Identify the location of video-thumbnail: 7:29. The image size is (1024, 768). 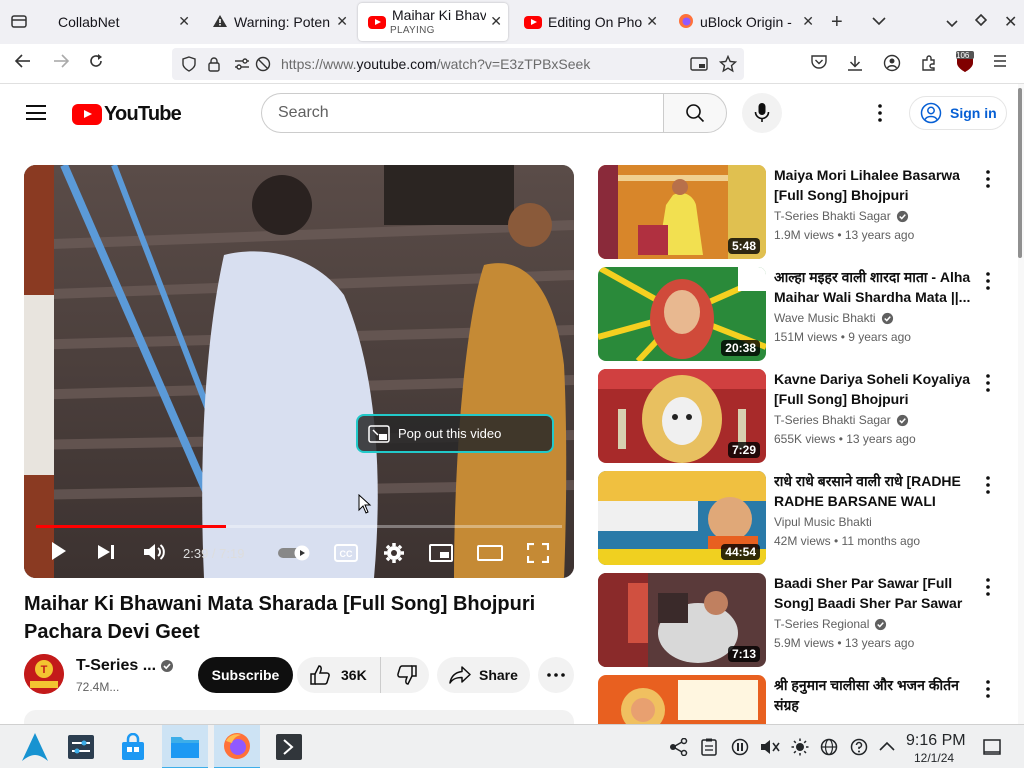
(682, 416).